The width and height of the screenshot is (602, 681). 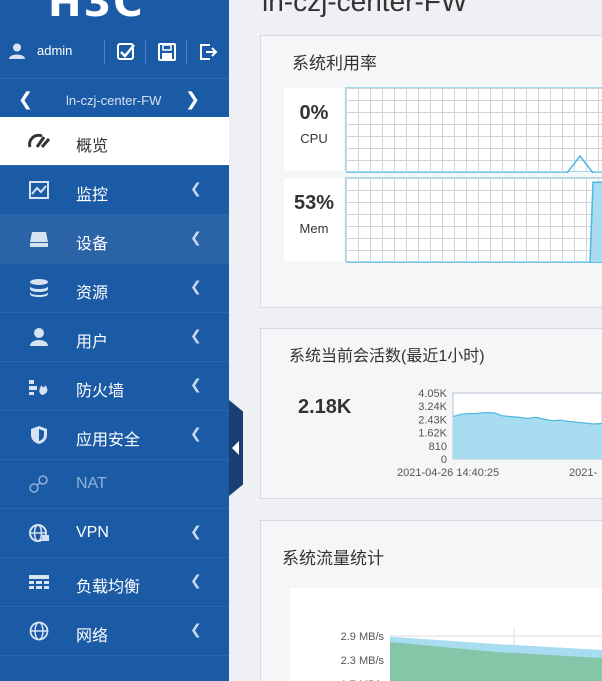 I want to click on sidebar-collapse-toggle, so click(x=236, y=448).